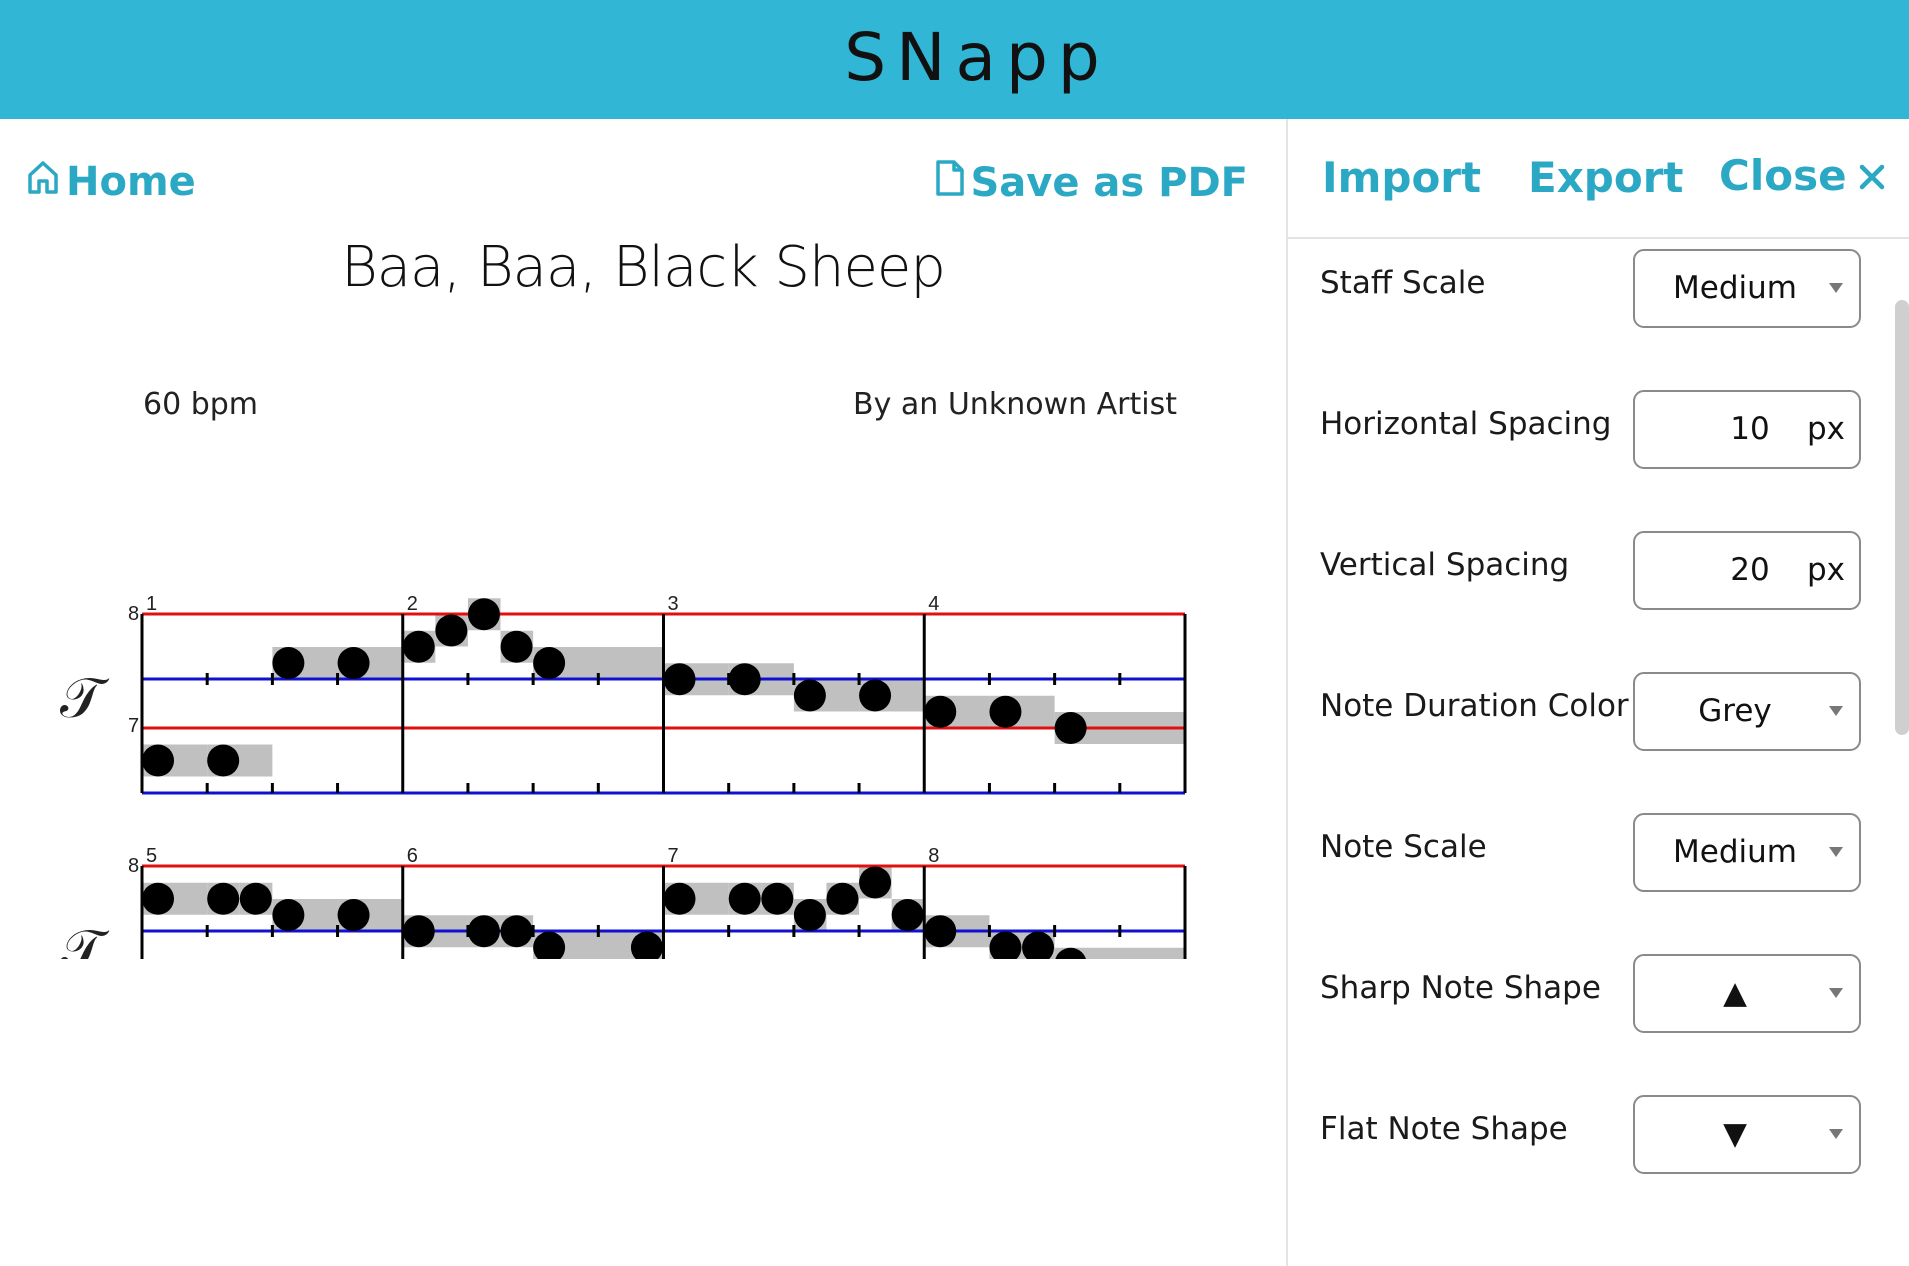  I want to click on close-label: Close, so click(1783, 175).